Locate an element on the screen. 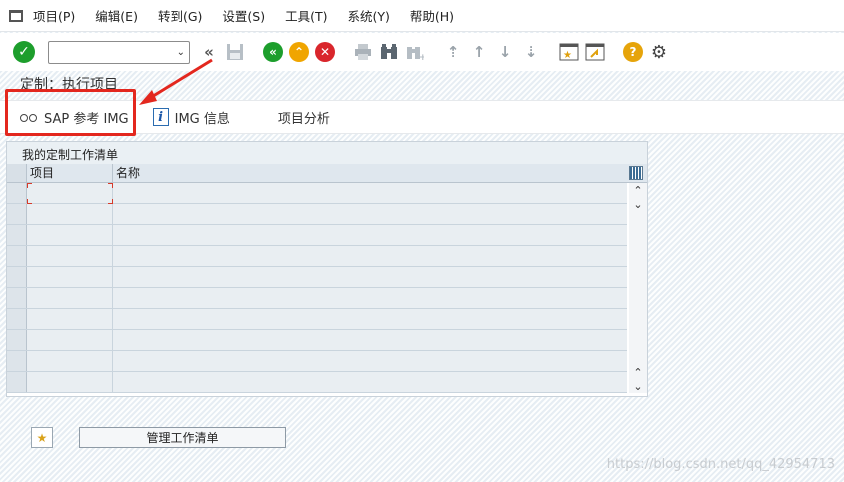  menu-item-help: 帮助(H) is located at coordinates (432, 15).